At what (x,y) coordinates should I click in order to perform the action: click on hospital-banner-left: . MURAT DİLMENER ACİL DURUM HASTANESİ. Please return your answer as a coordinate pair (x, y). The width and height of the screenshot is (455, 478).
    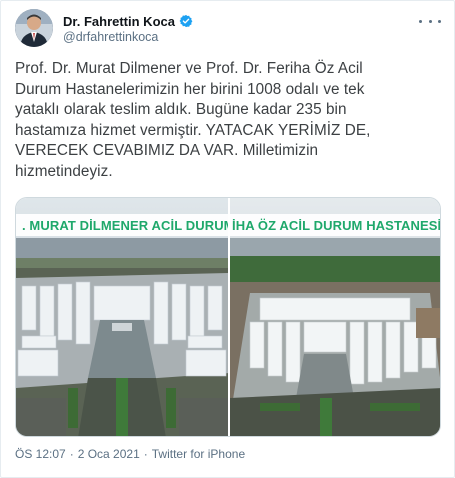
    Looking at the image, I should click on (125, 225).